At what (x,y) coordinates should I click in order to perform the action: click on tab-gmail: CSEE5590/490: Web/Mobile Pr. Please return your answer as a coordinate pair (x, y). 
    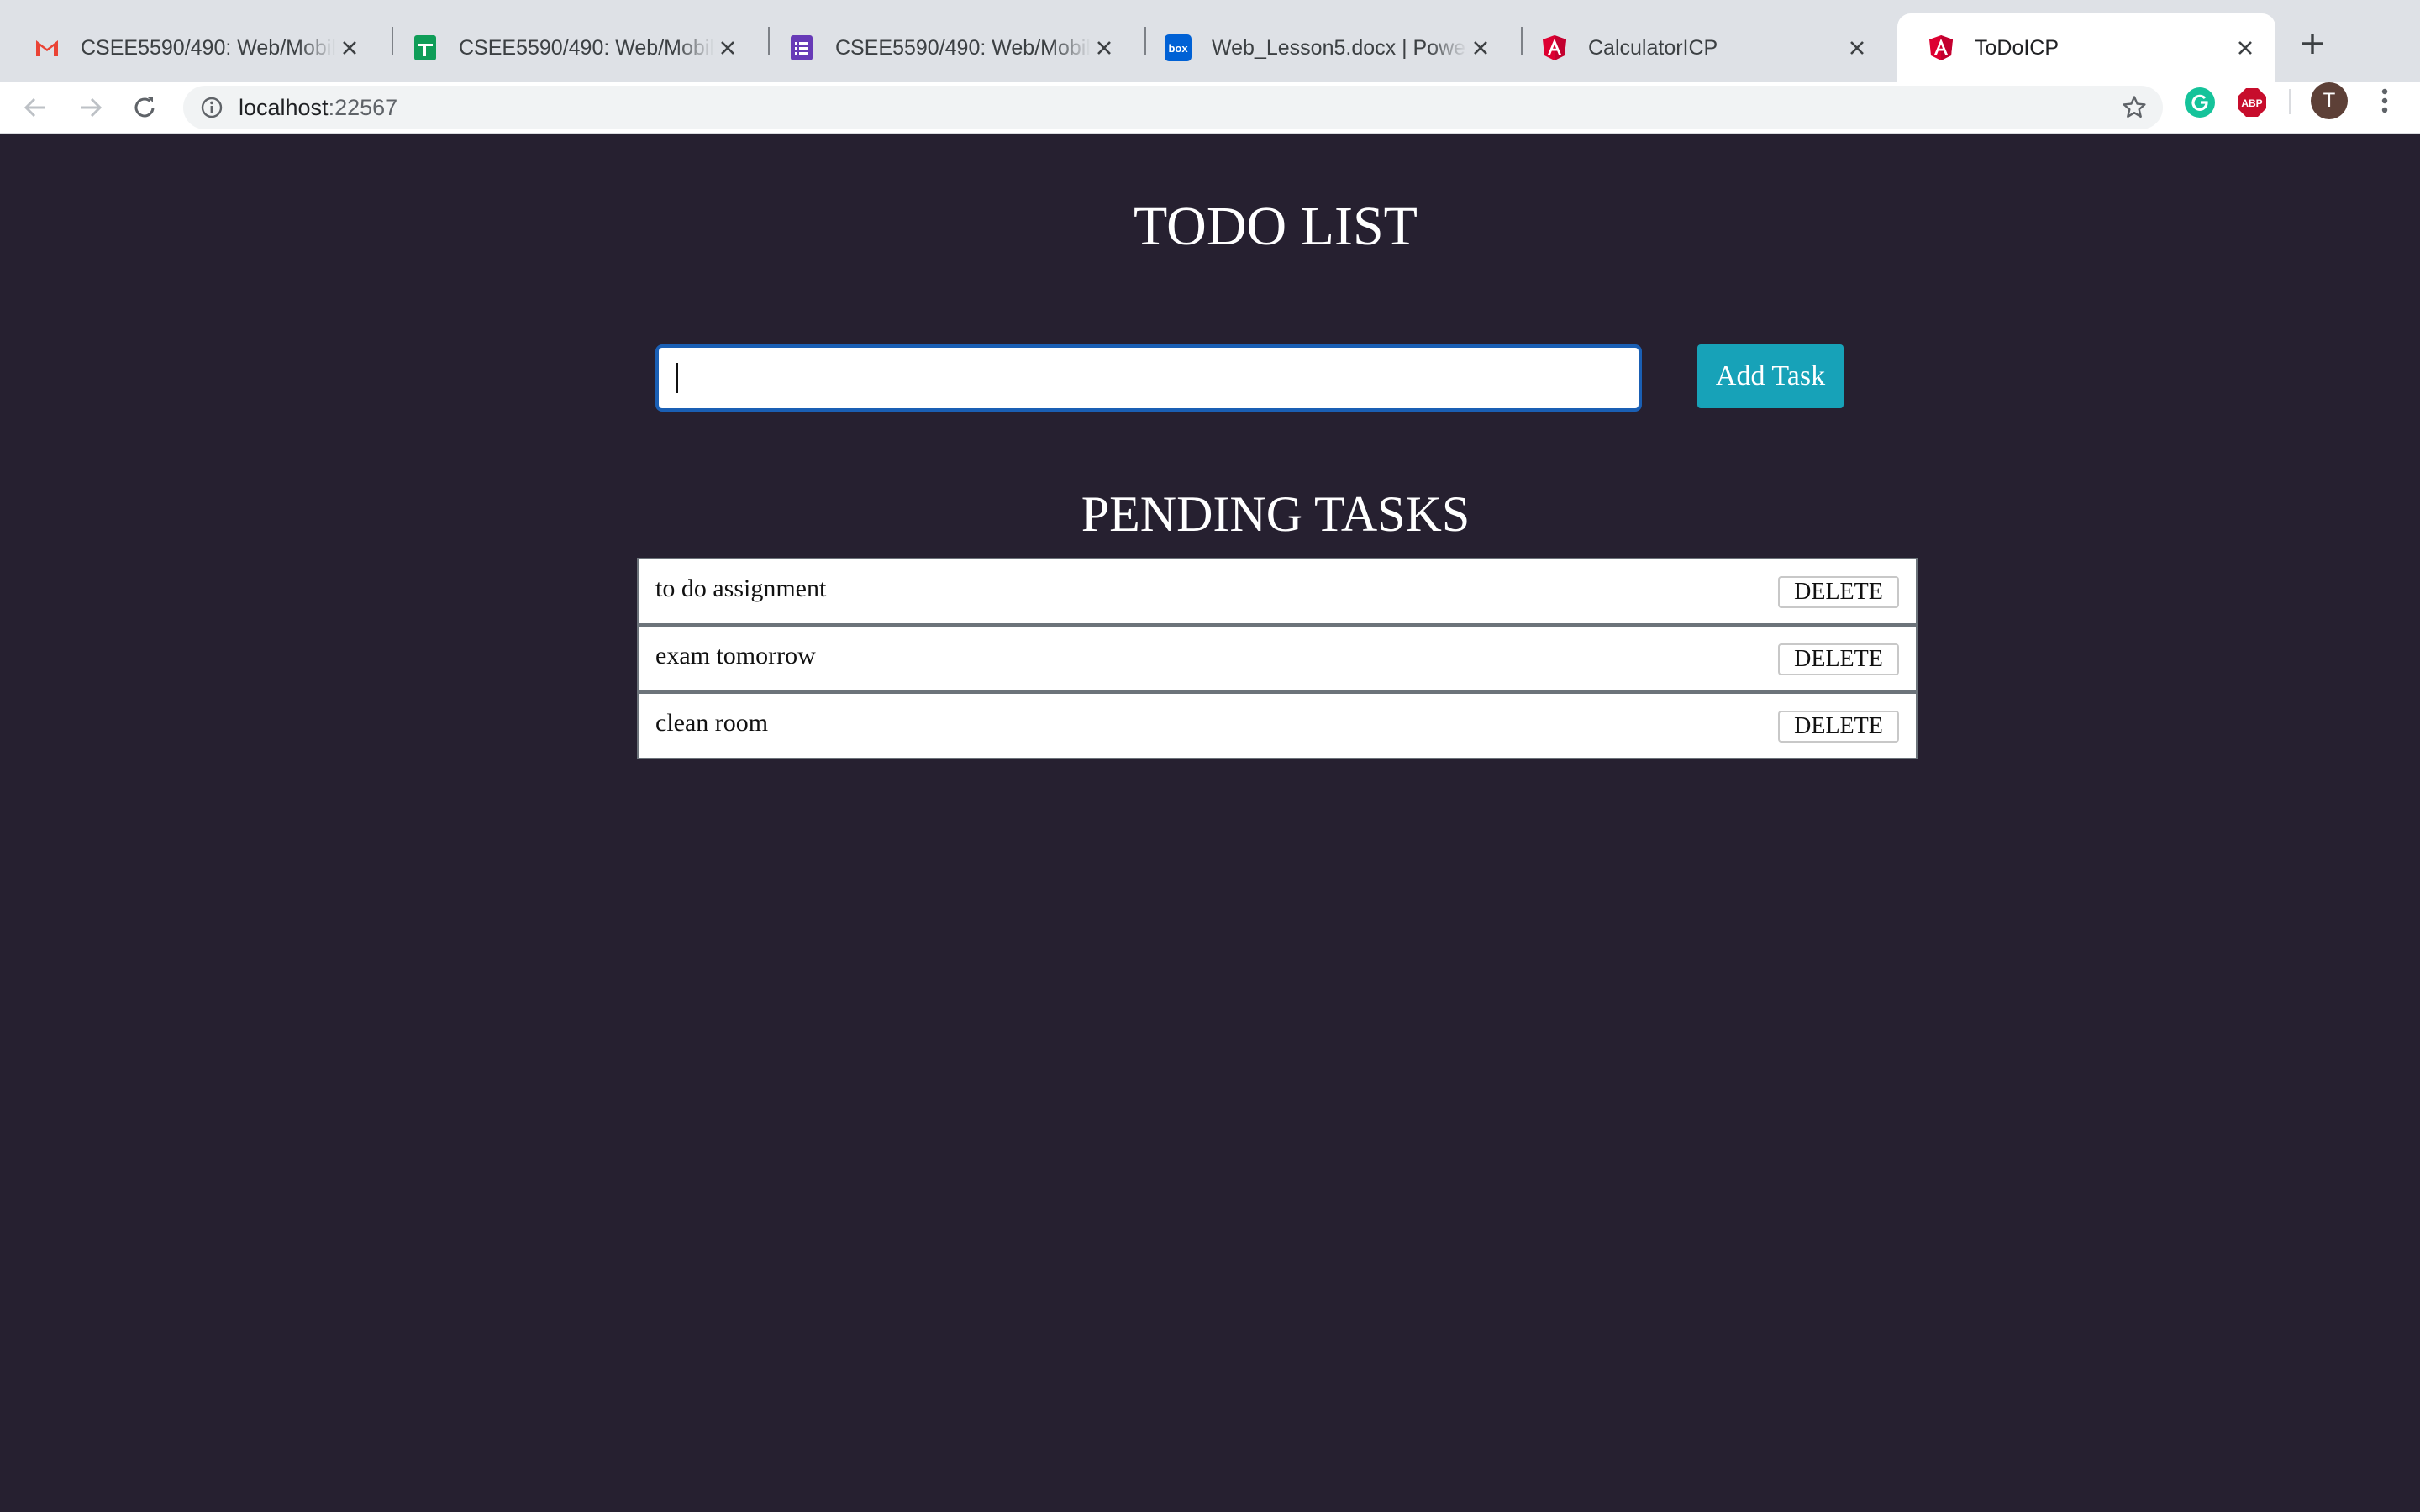
    Looking at the image, I should click on (191, 47).